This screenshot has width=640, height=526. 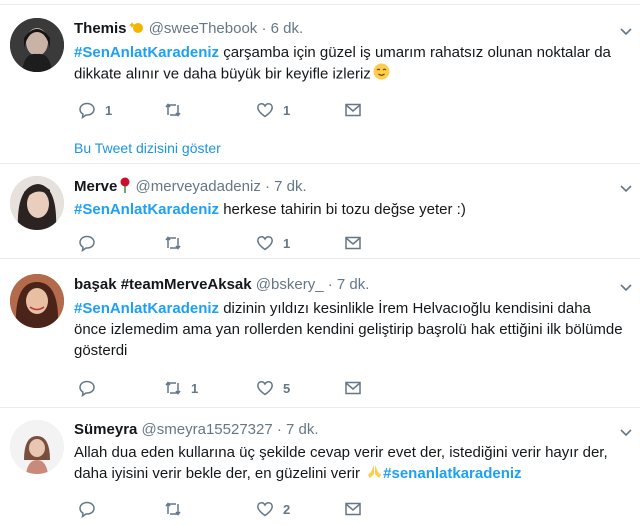 I want to click on like-button: 5, so click(x=273, y=388).